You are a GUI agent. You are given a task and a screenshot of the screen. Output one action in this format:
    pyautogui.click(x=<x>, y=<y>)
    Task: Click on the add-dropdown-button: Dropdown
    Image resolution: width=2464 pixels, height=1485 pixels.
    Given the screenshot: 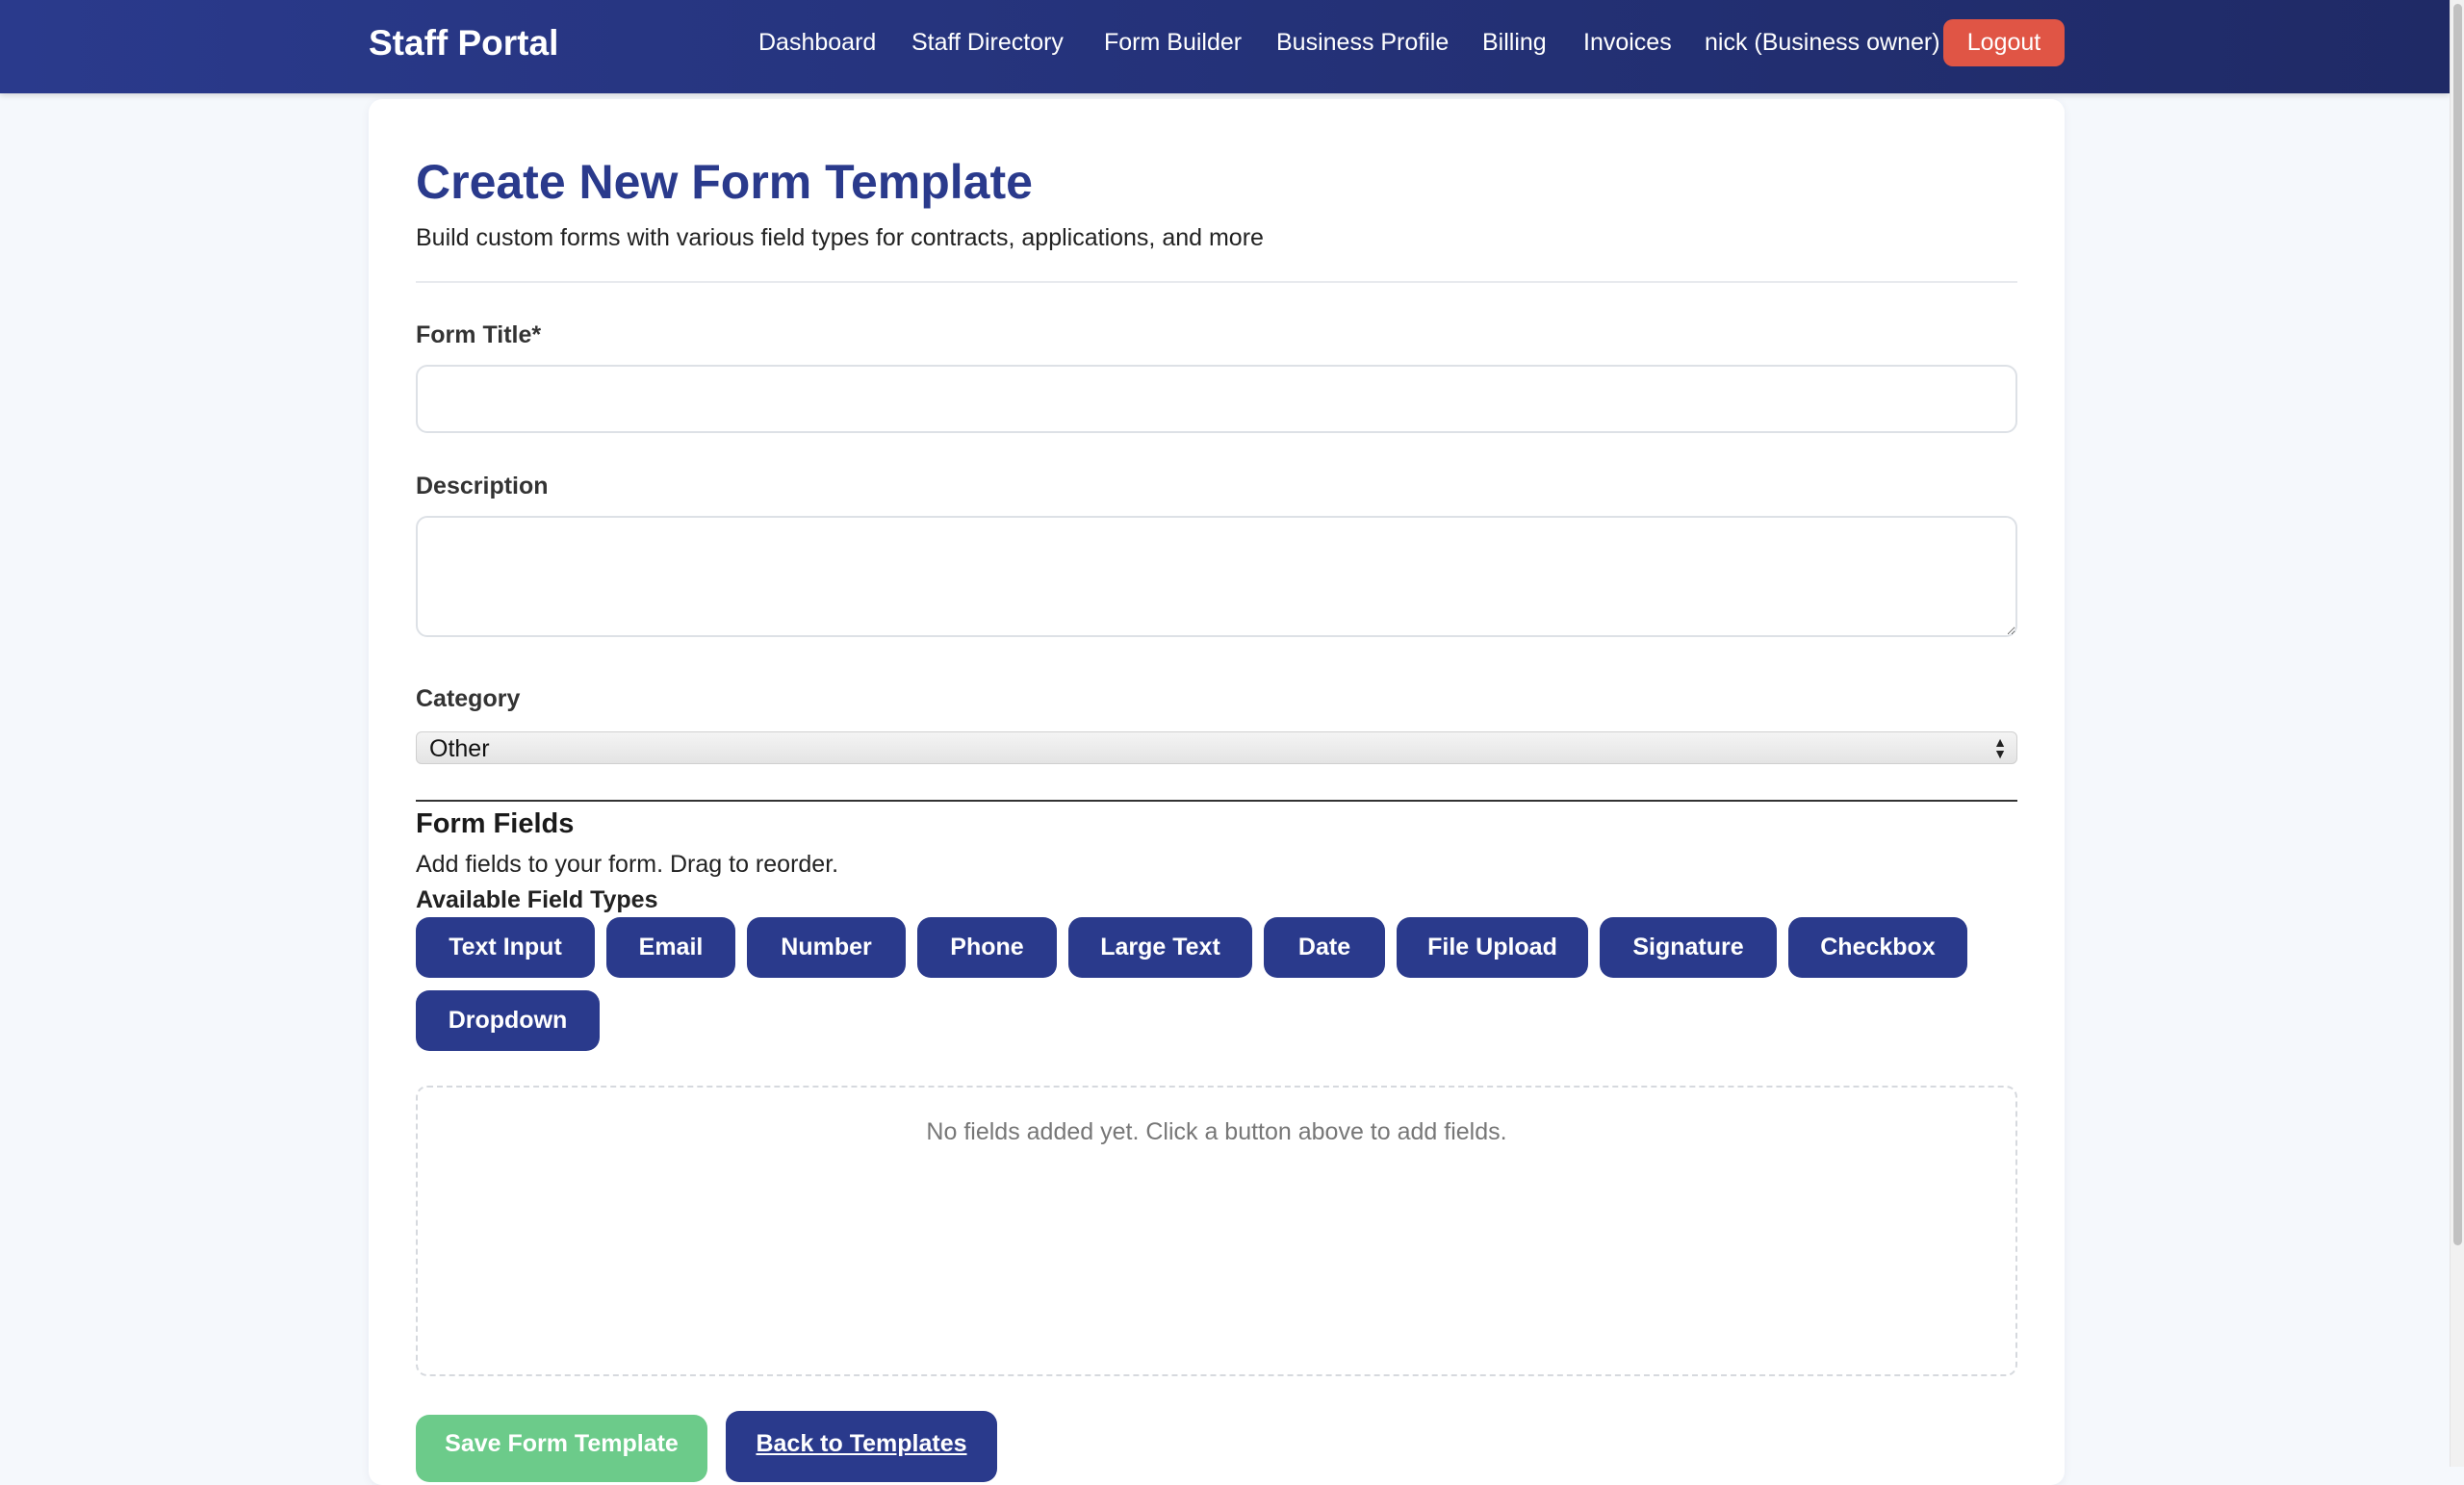 What is the action you would take?
    pyautogui.click(x=508, y=1020)
    